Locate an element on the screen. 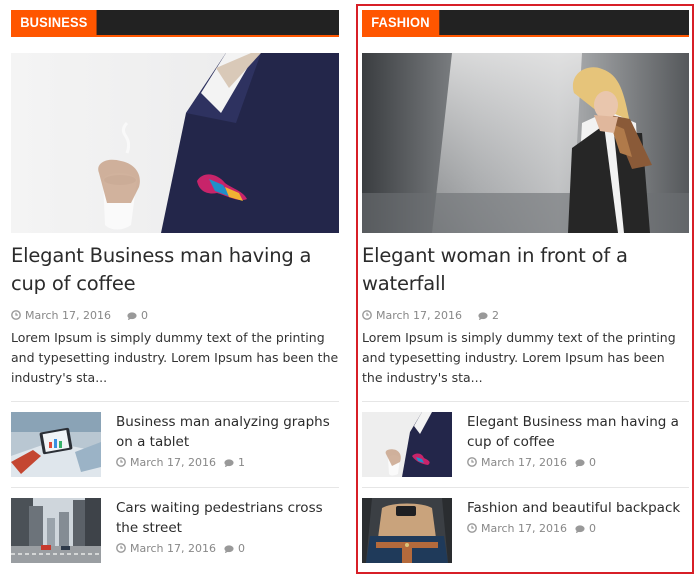 The height and width of the screenshot is (583, 699). featured-image-businessman is located at coordinates (175, 143).